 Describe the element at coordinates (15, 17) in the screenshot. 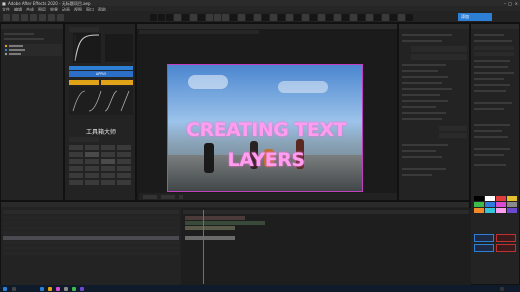

I see `selection-tool-icon` at that location.